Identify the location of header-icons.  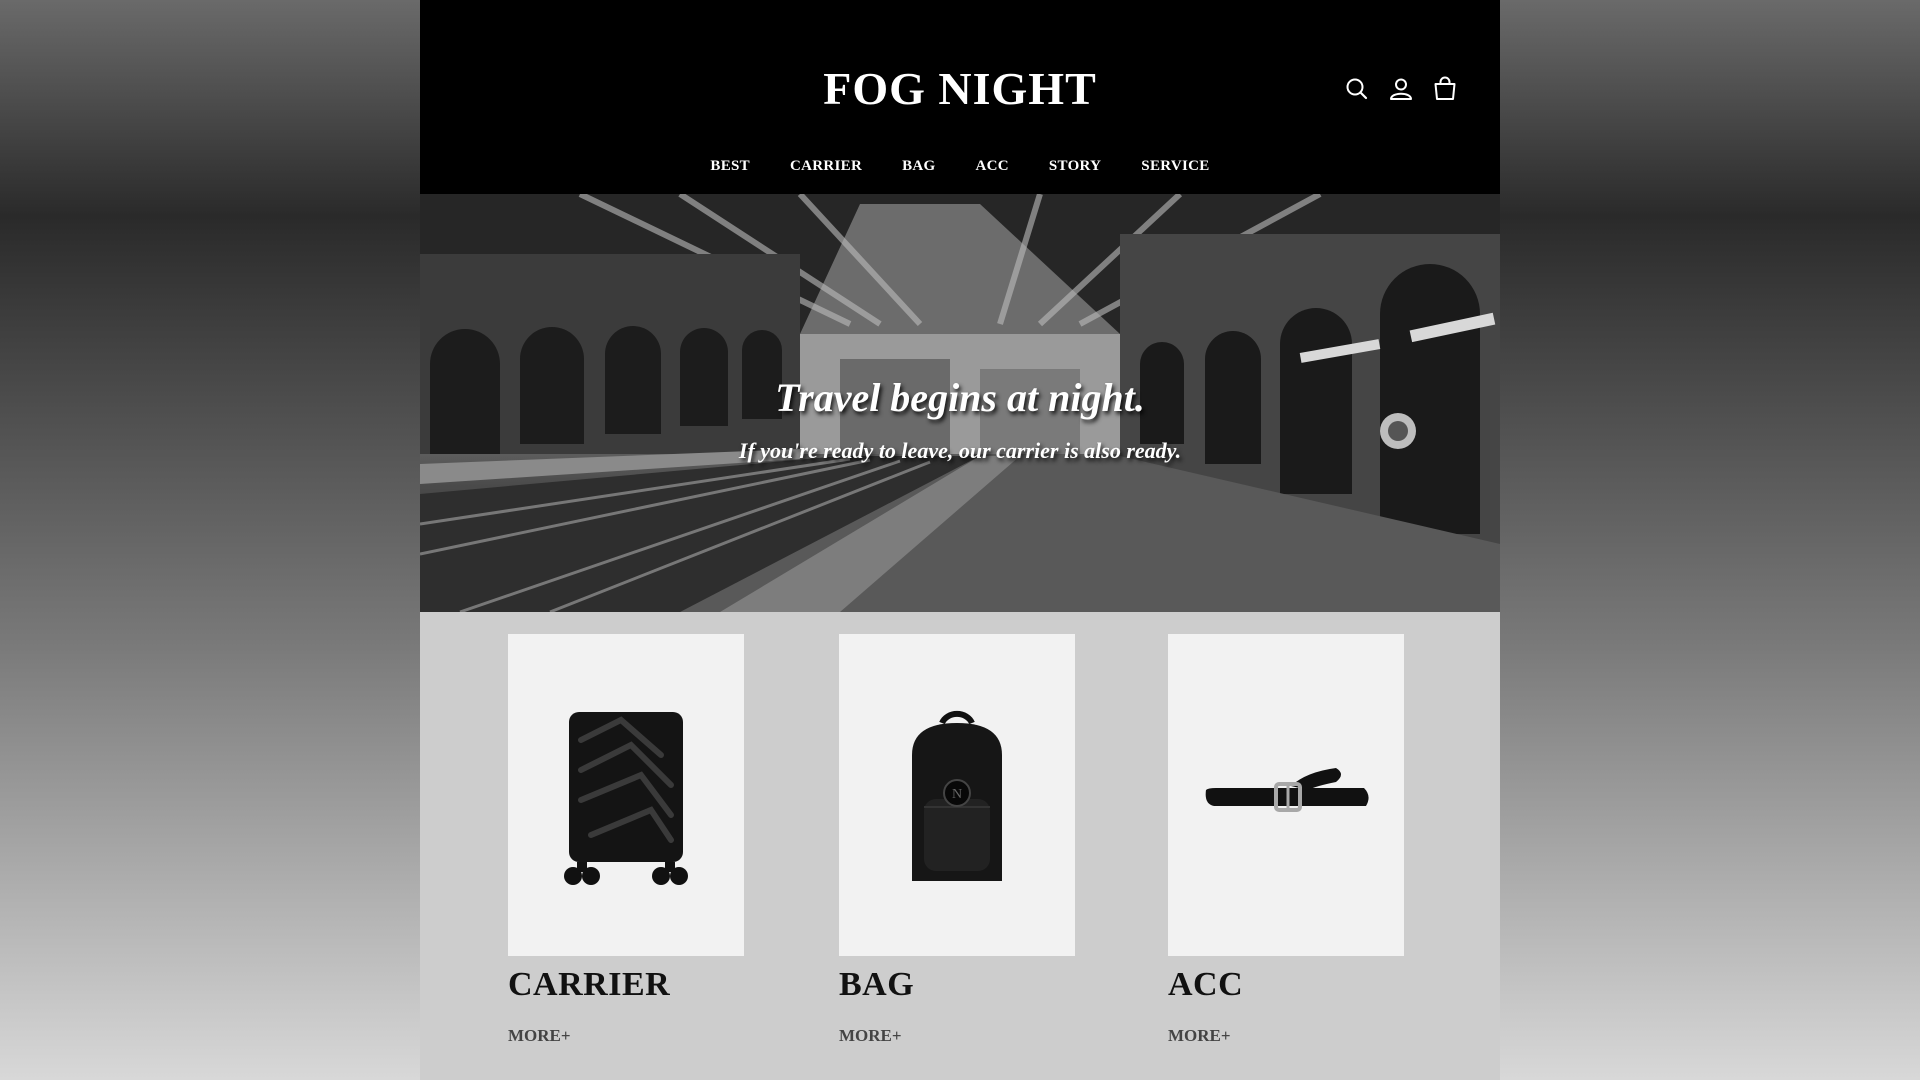
(1401, 89).